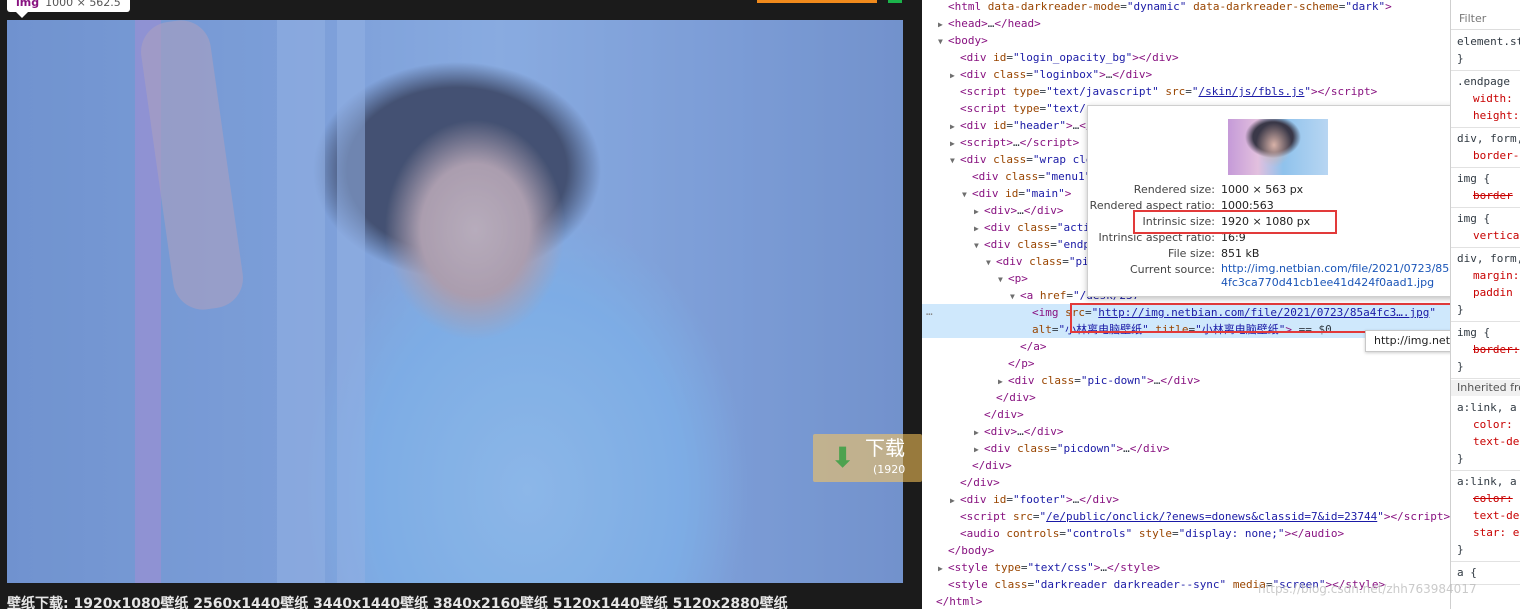  I want to click on css-selector: .endpage, so click(1483, 82).